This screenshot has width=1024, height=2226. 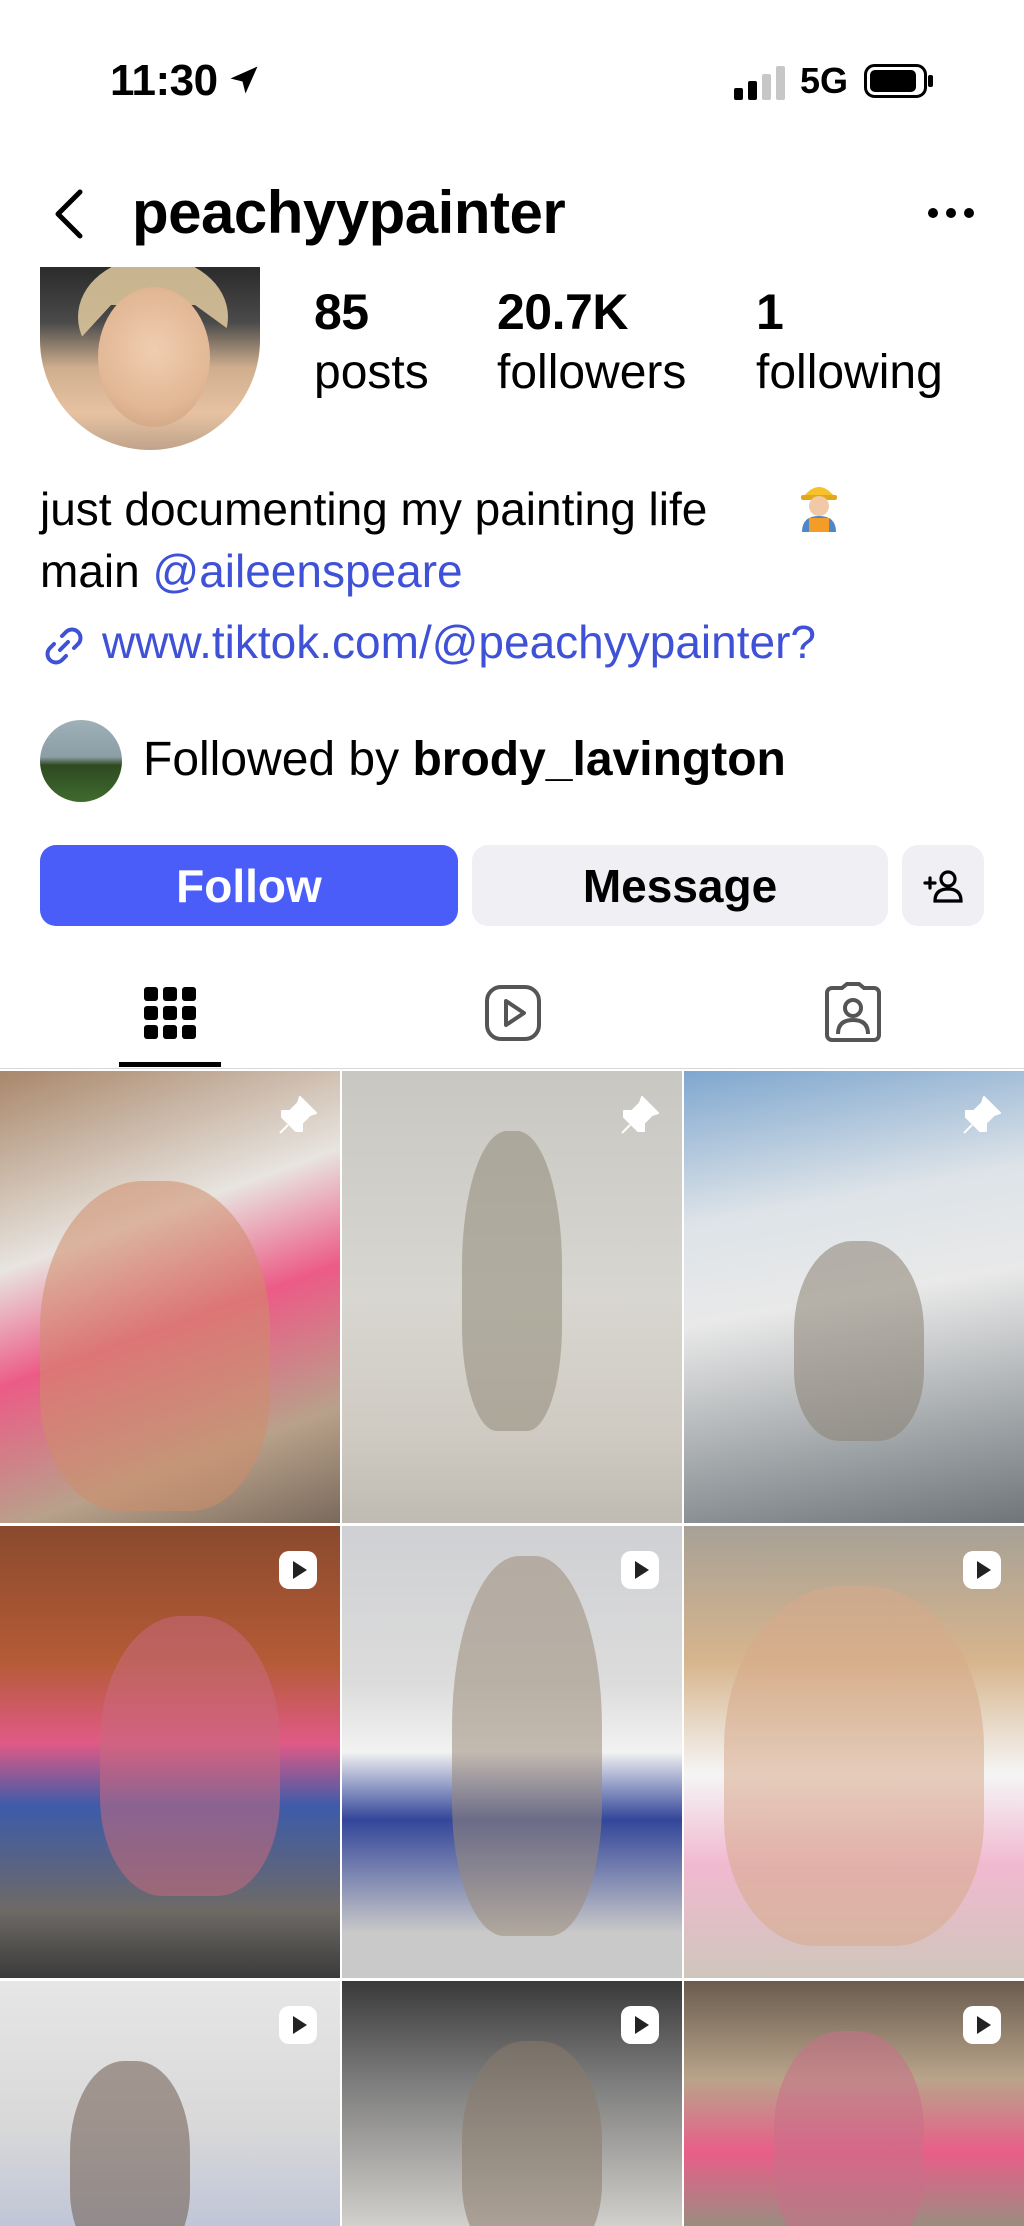 I want to click on message-button: Message, so click(x=680, y=885).